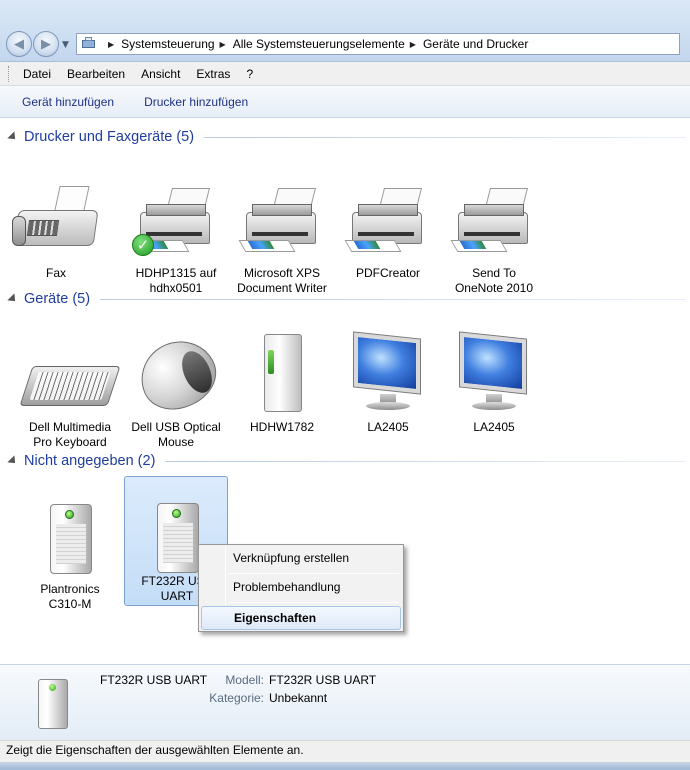 The image size is (690, 770). What do you see at coordinates (143, 245) in the screenshot?
I see `default-printer-check-icon: ✓` at bounding box center [143, 245].